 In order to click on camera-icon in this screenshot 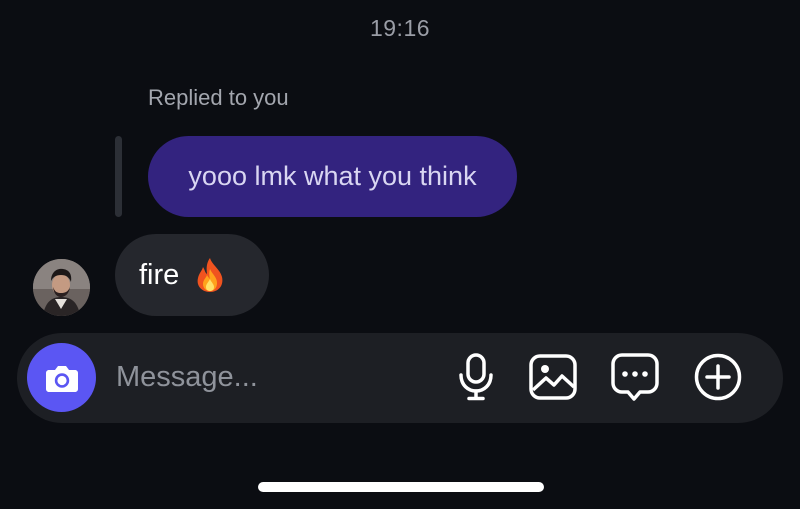, I will do `click(61, 378)`.